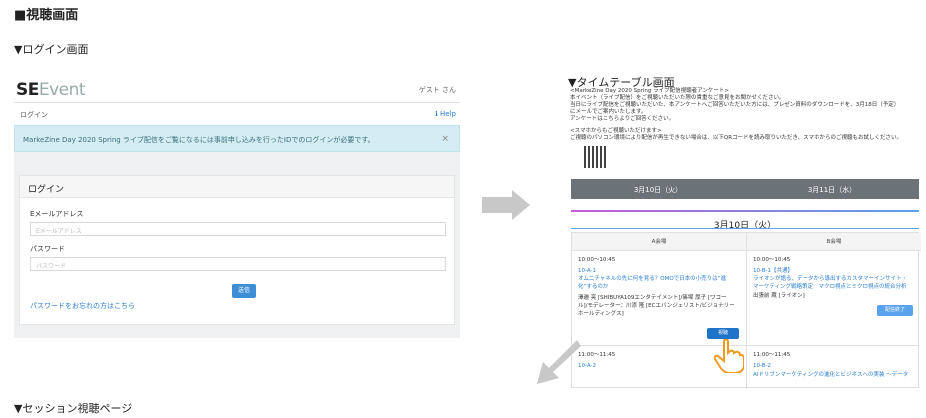 The width and height of the screenshot is (926, 418). What do you see at coordinates (745, 345) in the screenshot?
I see `row-divider` at bounding box center [745, 345].